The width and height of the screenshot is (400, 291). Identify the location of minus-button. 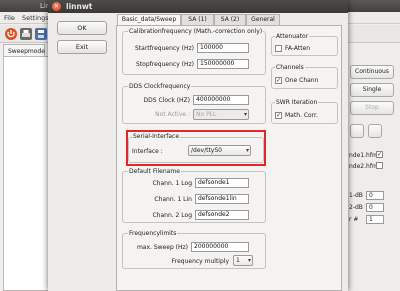
(375, 131).